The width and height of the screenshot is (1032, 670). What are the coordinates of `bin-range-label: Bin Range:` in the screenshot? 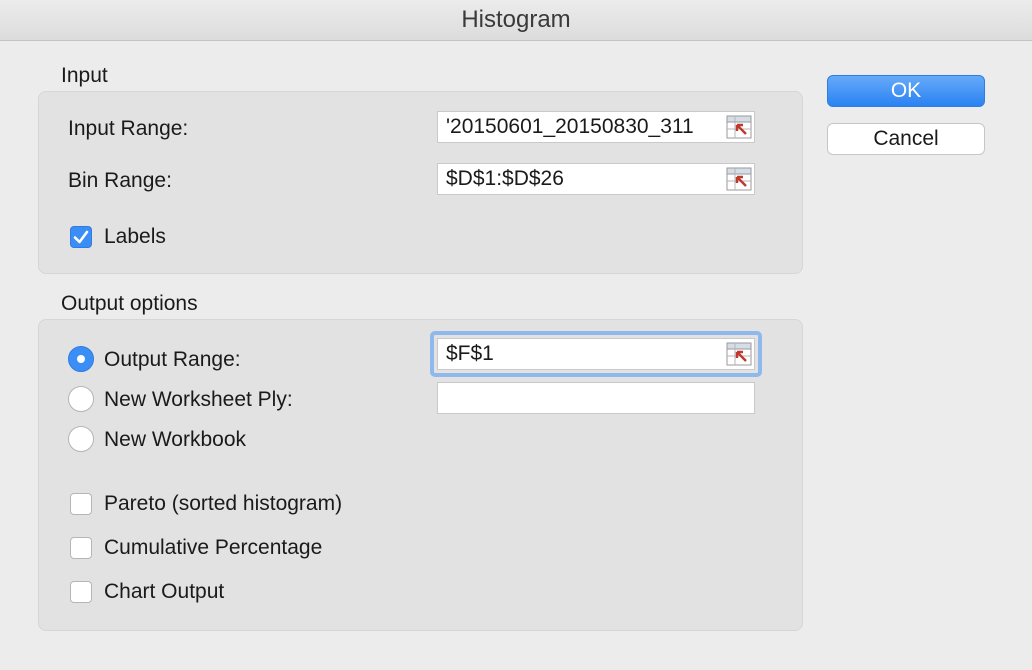 It's located at (120, 180).